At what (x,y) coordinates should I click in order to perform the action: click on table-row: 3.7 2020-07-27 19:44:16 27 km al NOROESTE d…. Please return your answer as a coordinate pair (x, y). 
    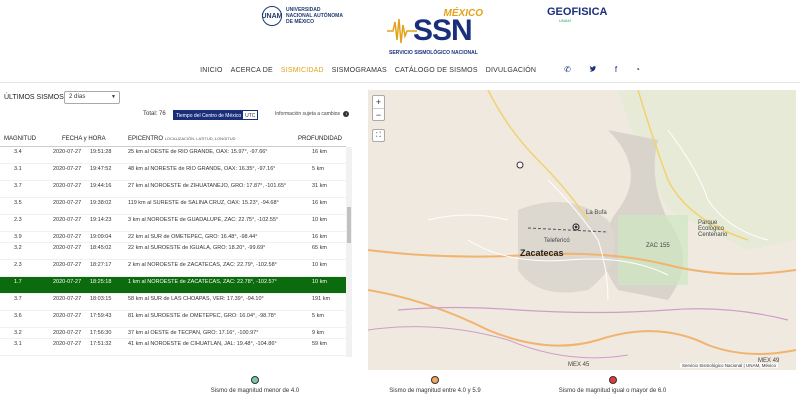
    Looking at the image, I should click on (173, 189).